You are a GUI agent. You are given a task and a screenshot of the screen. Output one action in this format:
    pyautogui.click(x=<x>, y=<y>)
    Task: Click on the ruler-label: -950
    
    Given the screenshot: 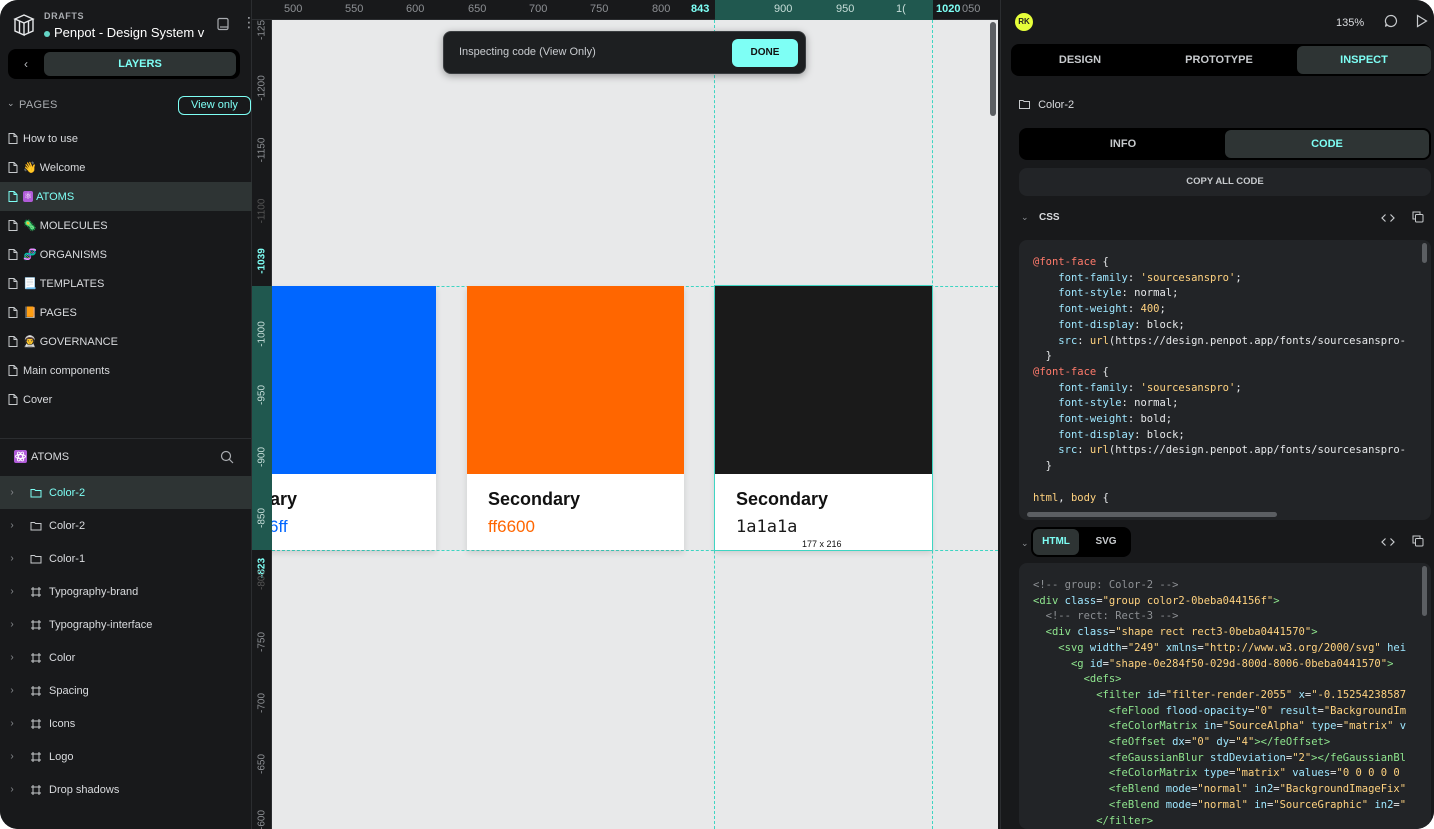 What is the action you would take?
    pyautogui.click(x=262, y=395)
    